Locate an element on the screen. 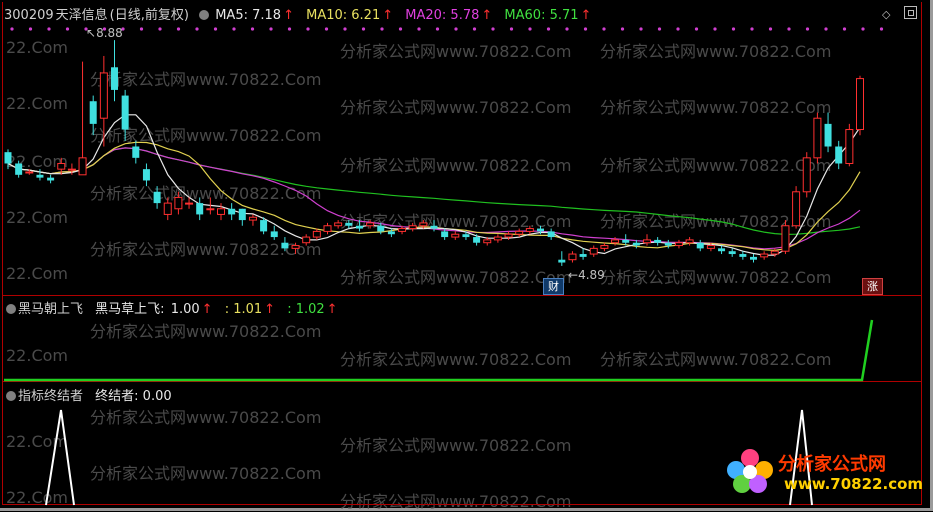 Image resolution: width=933 pixels, height=512 pixels. logo-title: 分析家公式网 is located at coordinates (832, 464).